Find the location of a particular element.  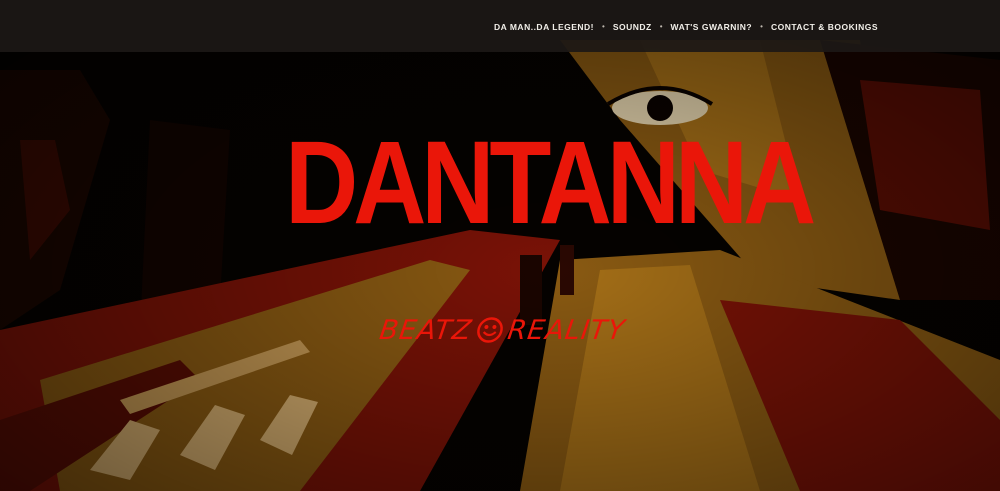

tagline: BEATZ REALITY is located at coordinates (503, 330).